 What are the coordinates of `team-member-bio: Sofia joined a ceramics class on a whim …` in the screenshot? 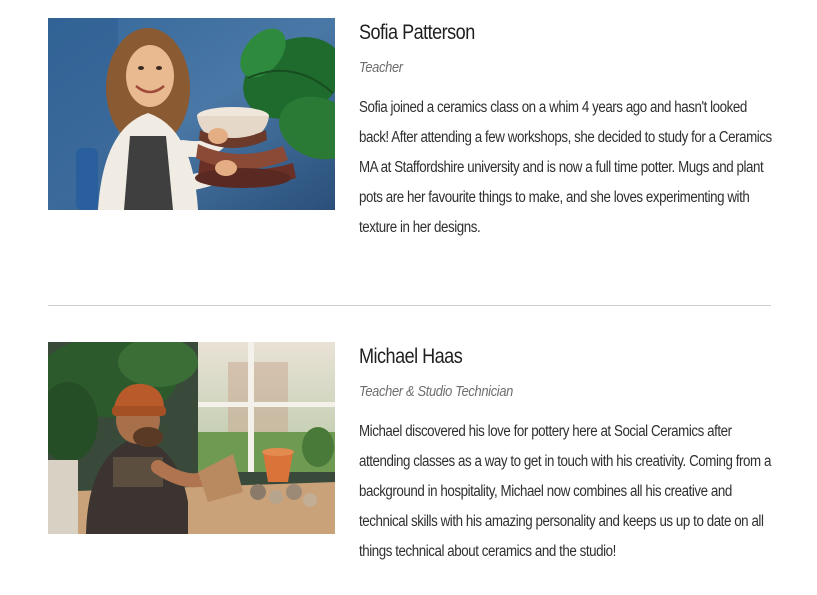 It's located at (565, 167).